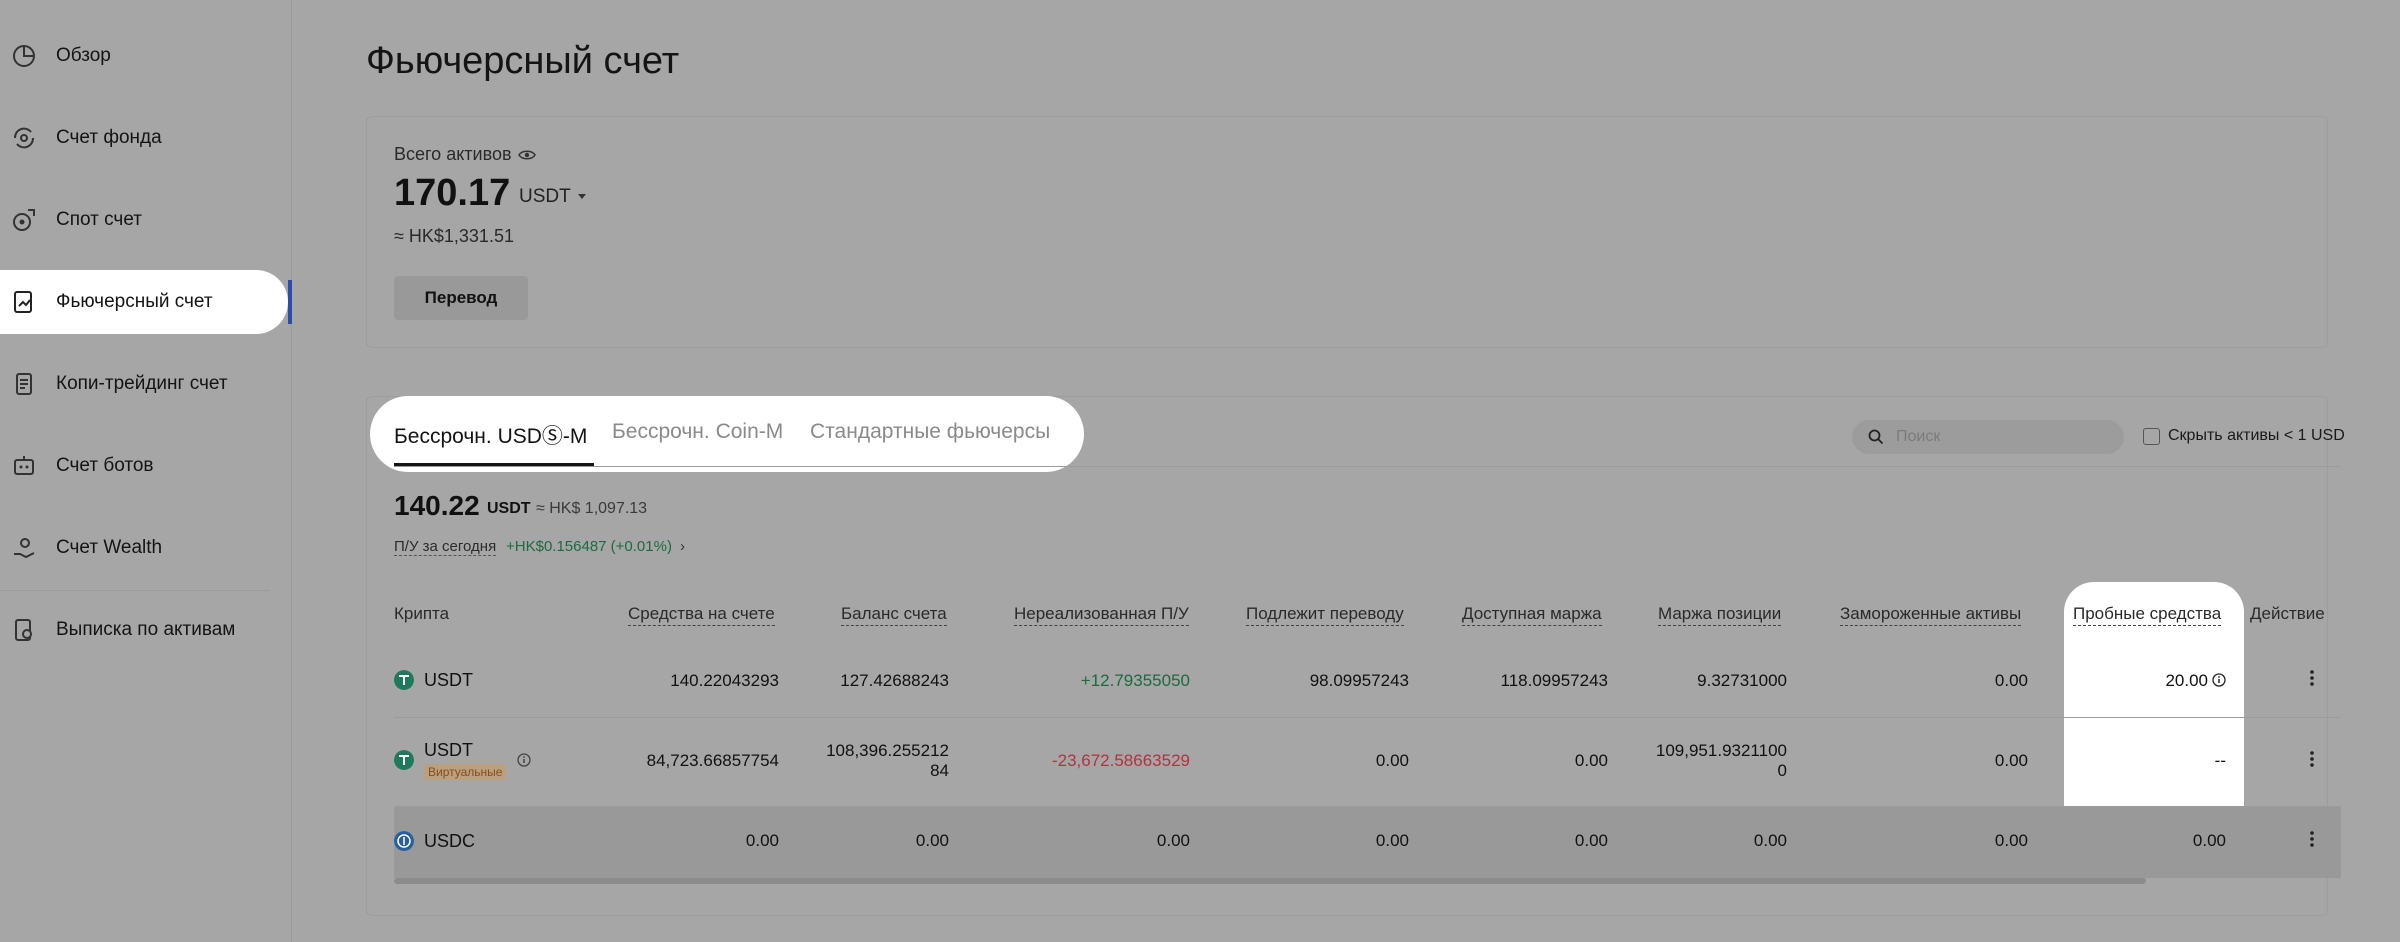 This screenshot has height=942, width=2400. What do you see at coordinates (1996, 437) in the screenshot?
I see `search-input` at bounding box center [1996, 437].